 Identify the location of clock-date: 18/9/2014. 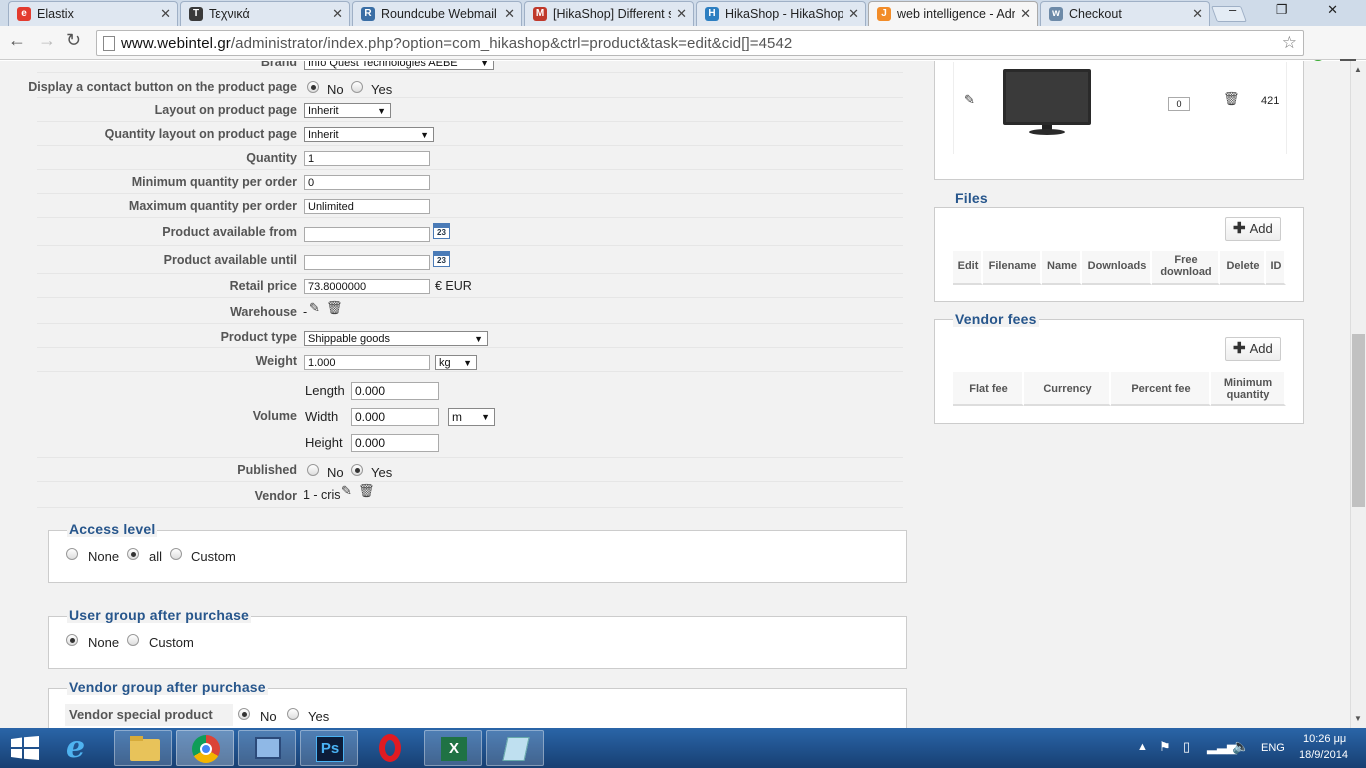
(1323, 755).